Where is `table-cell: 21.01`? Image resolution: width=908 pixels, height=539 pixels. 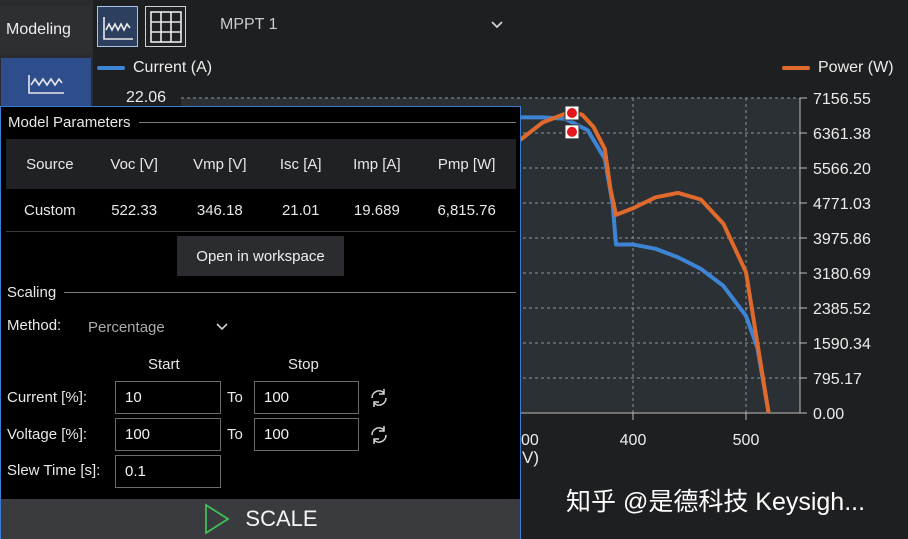 table-cell: 21.01 is located at coordinates (300, 210).